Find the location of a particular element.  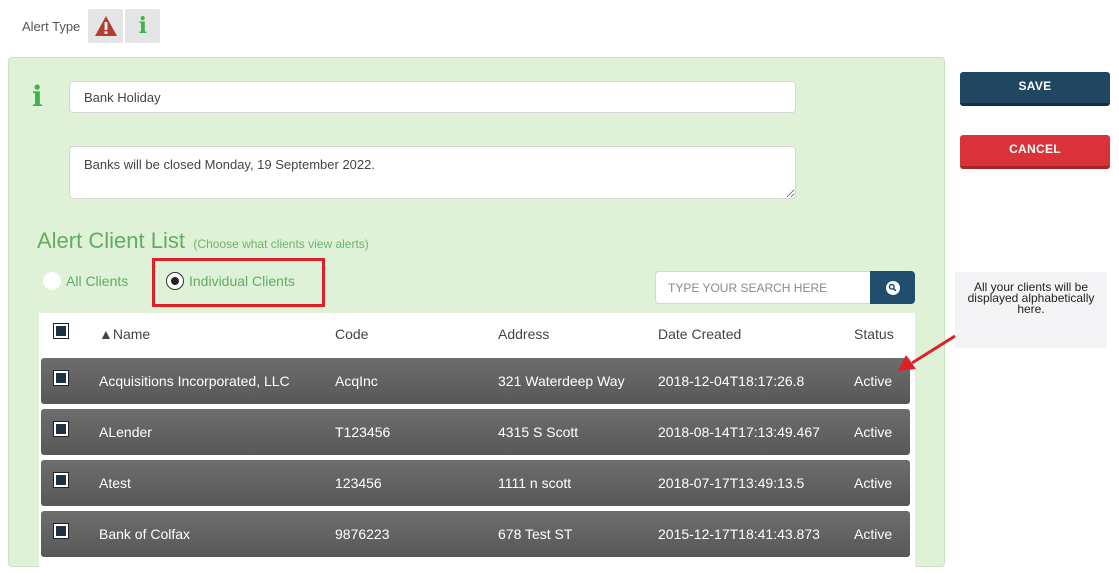

alert-title-input is located at coordinates (432, 97).